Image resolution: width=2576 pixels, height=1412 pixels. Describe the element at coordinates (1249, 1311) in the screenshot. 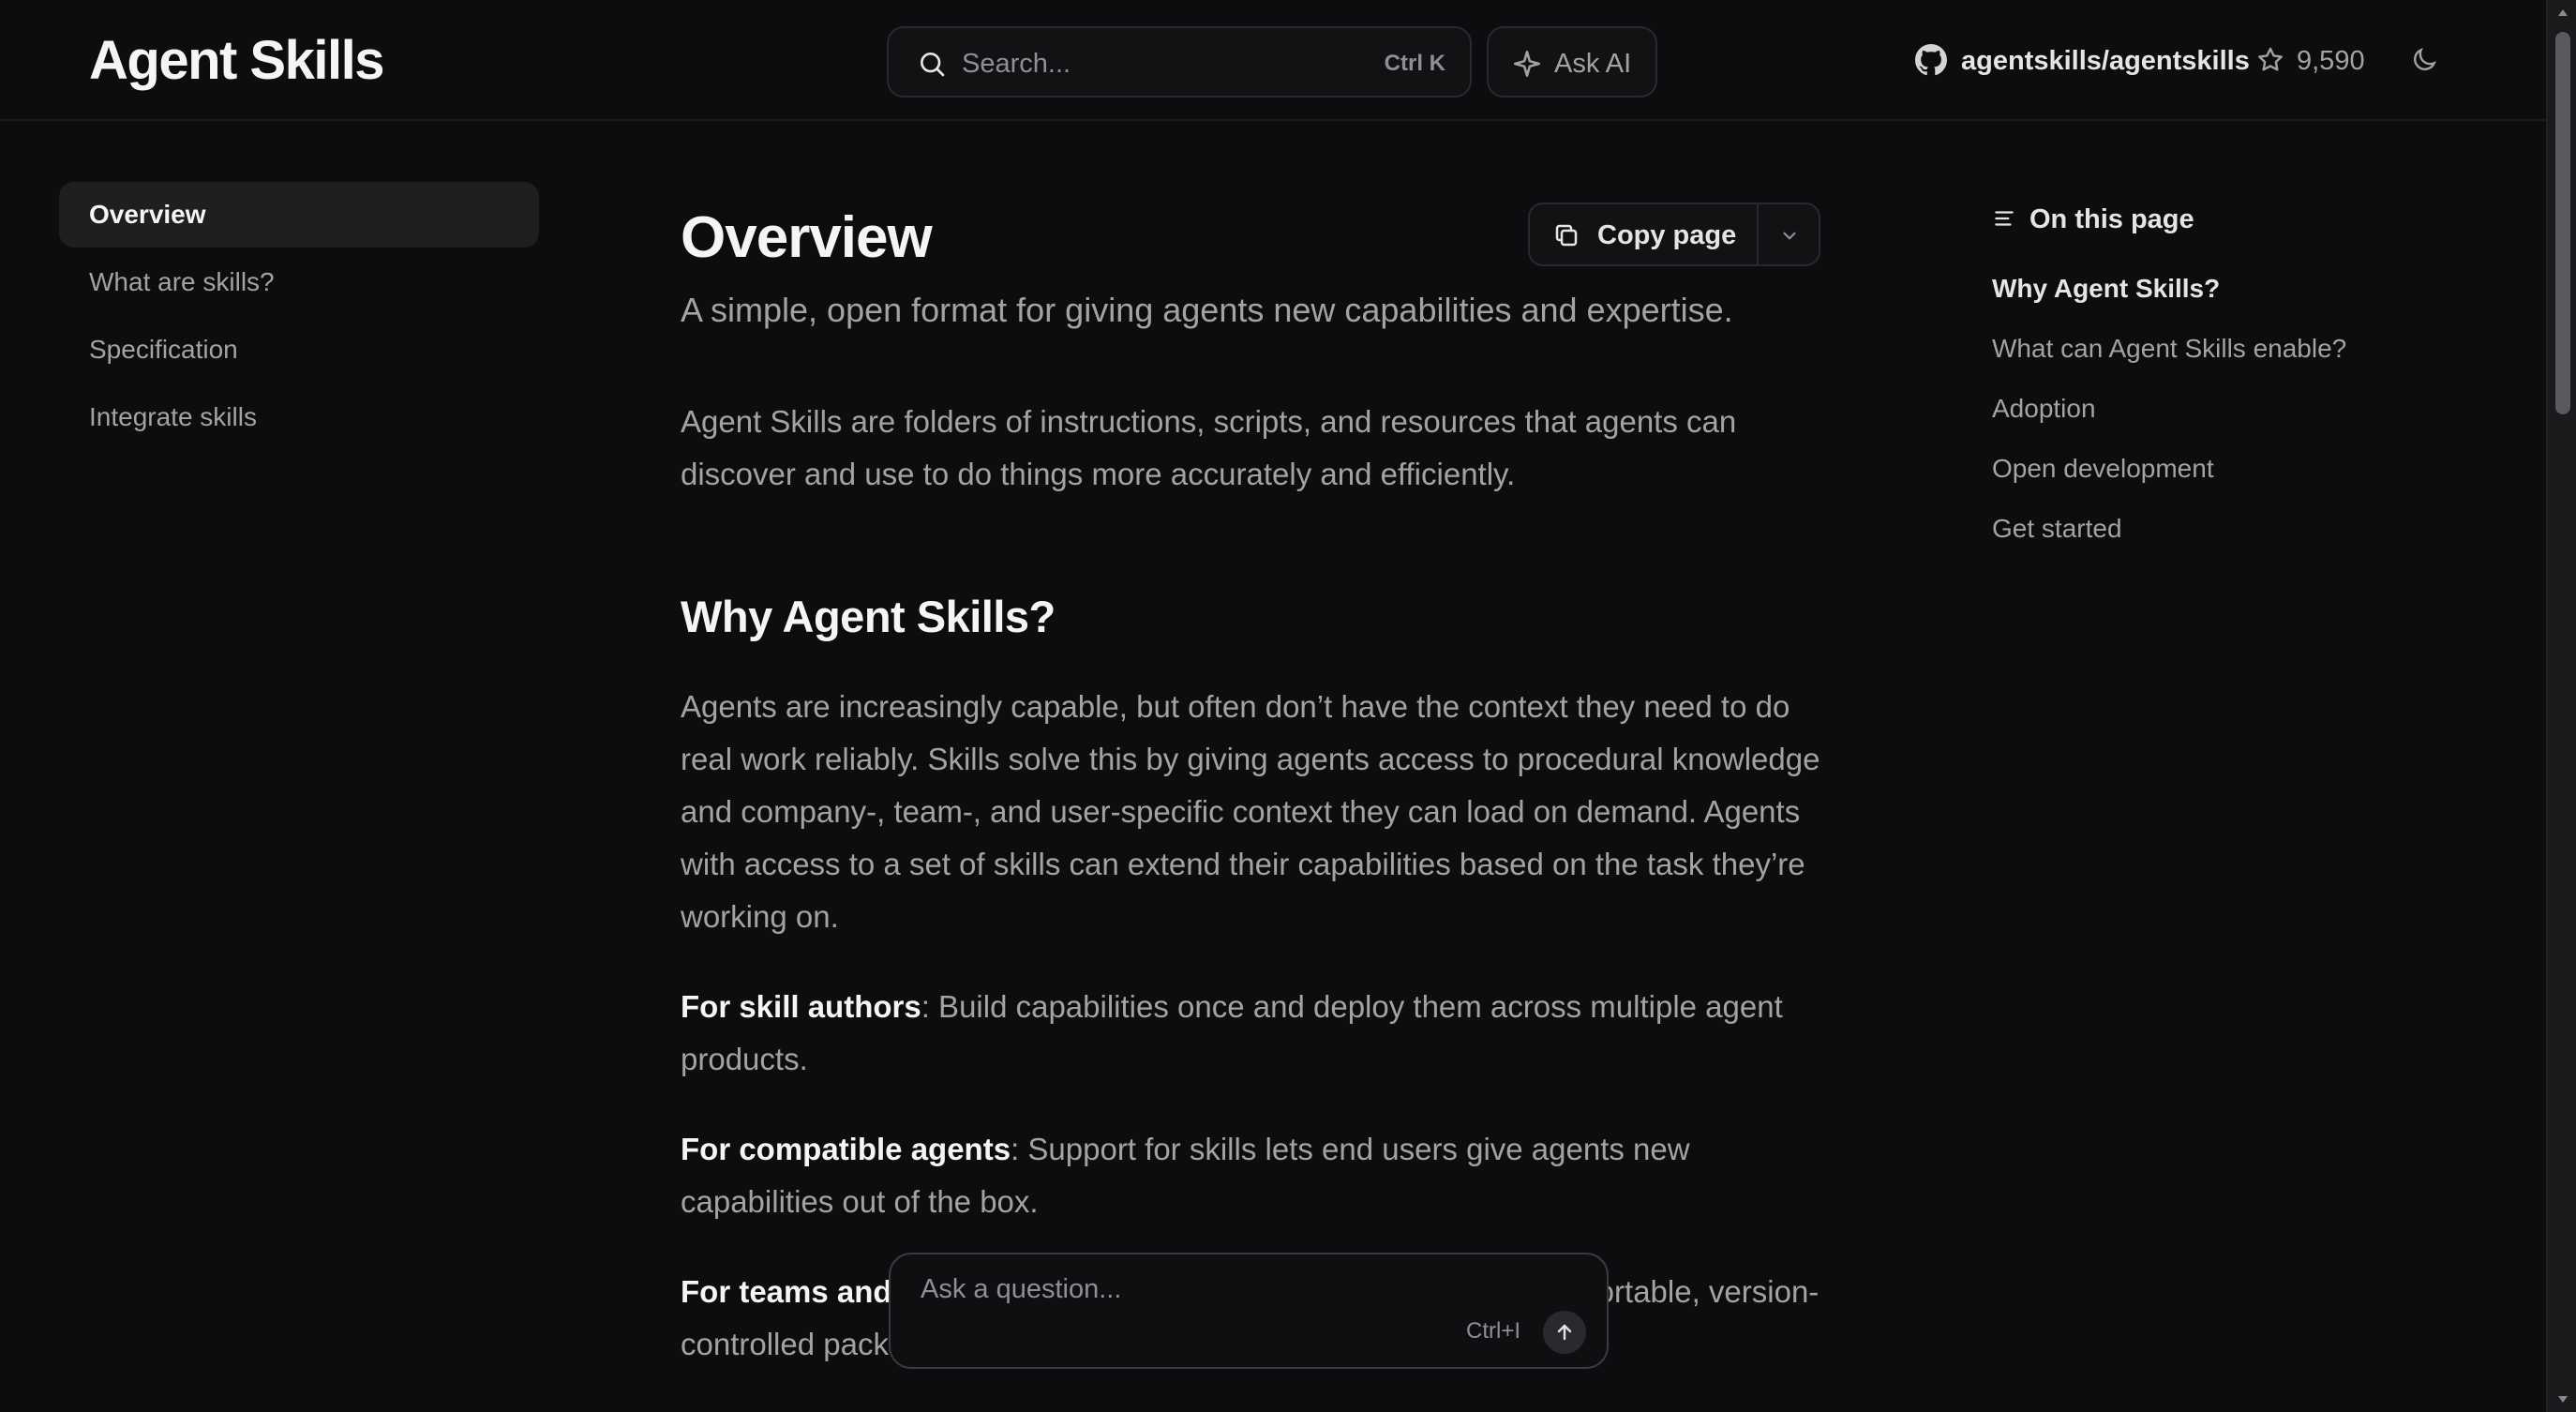

I see `ask-question-bar: Ctrl+I` at that location.